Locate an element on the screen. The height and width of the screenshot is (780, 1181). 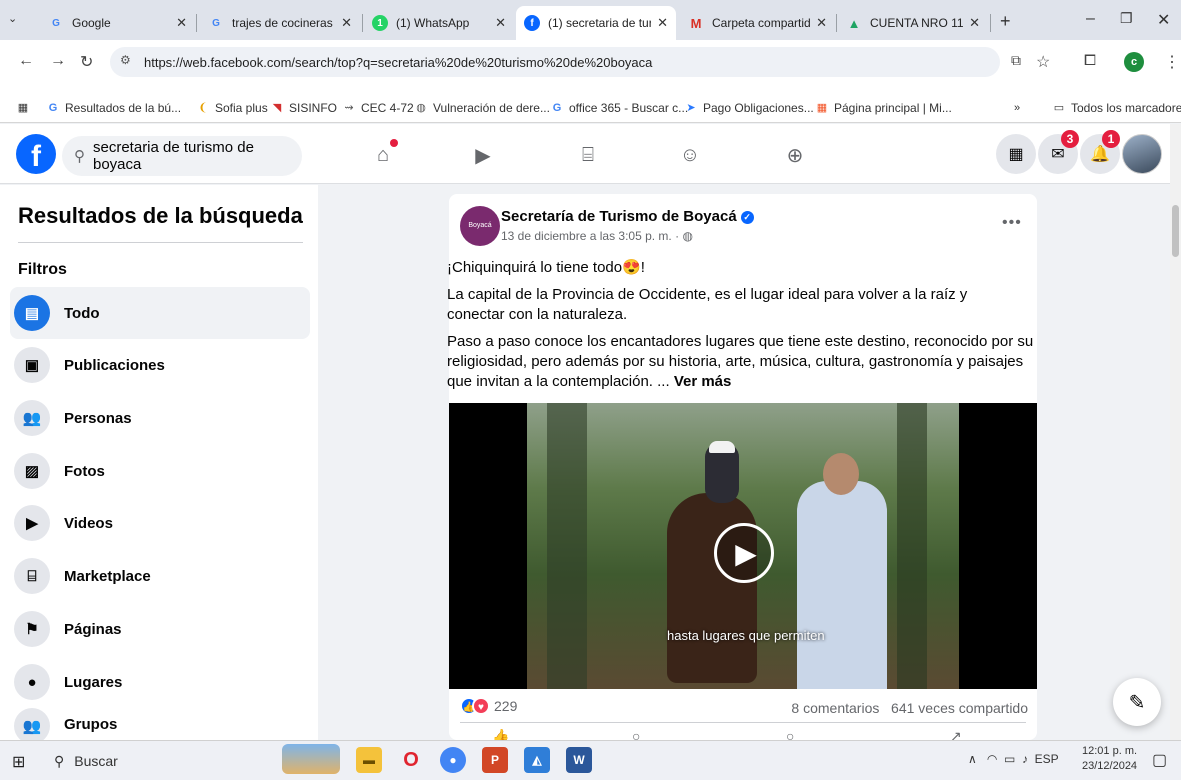
messenger-badge: 3 is located at coordinates (1070, 139).